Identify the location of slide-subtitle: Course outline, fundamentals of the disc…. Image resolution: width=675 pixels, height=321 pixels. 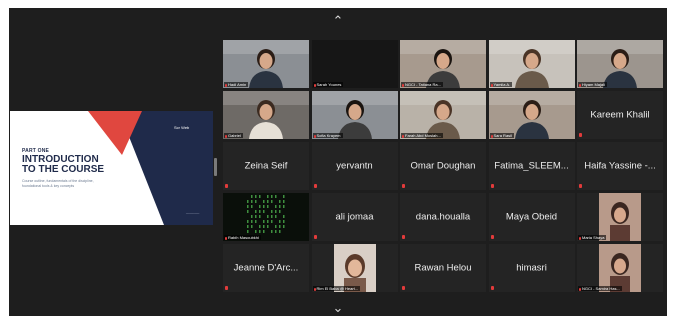
(58, 183).